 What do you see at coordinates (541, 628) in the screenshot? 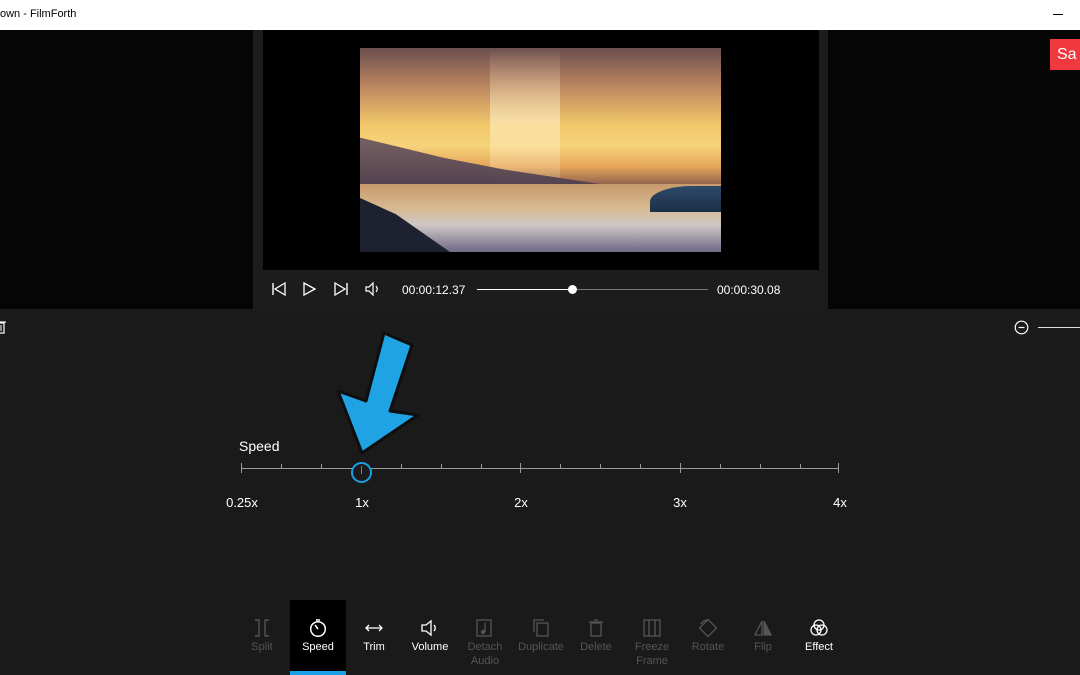
I see `copy-icon` at bounding box center [541, 628].